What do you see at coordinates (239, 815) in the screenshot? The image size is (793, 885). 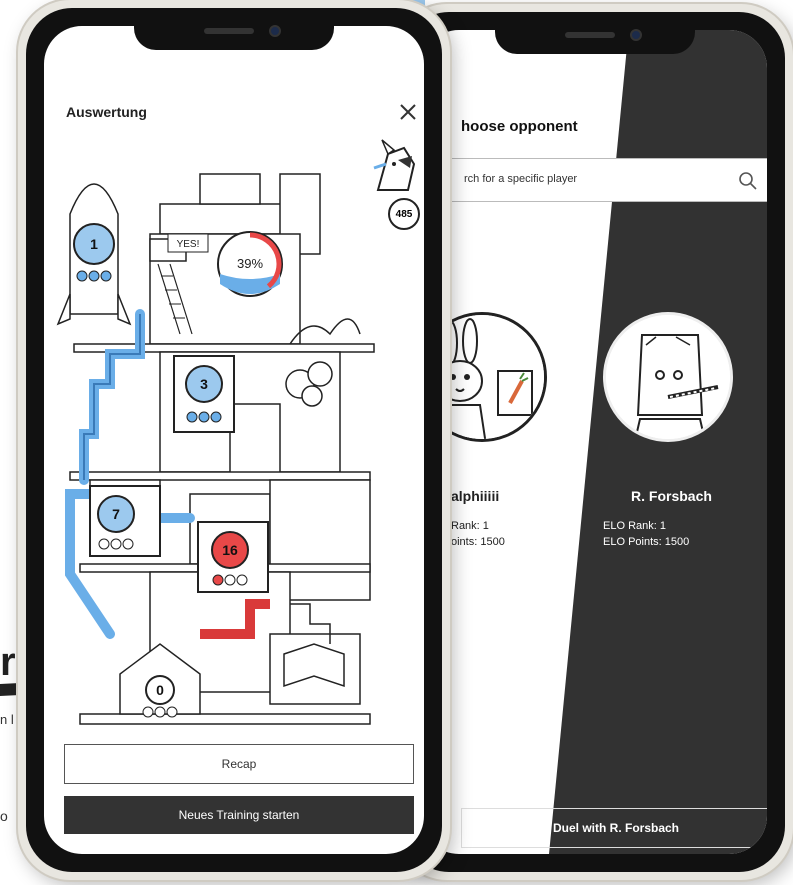 I see `start-training-button: Neues Training starten` at bounding box center [239, 815].